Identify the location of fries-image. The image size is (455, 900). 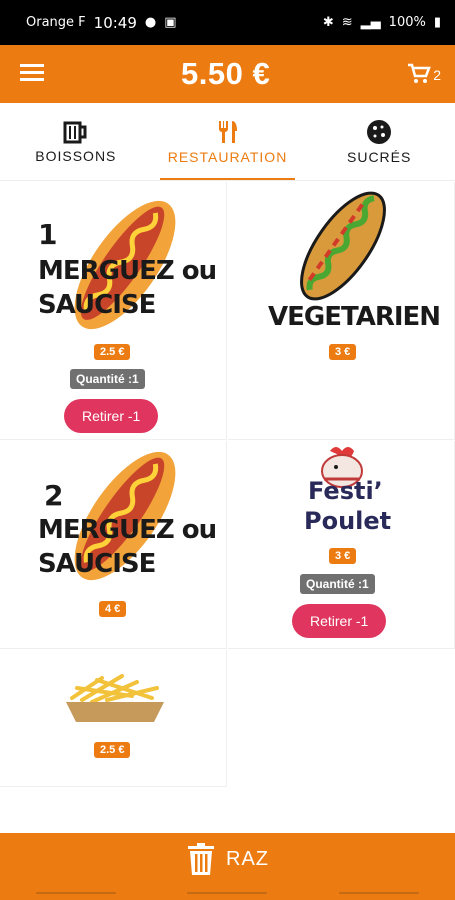
(115, 698).